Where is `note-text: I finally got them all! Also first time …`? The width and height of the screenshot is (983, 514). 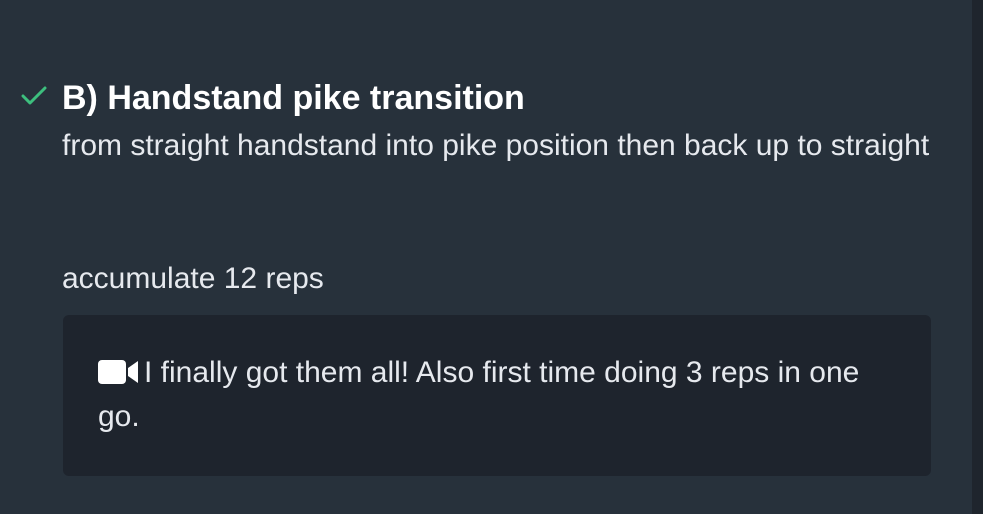 note-text: I finally got them all! Also first time … is located at coordinates (479, 394).